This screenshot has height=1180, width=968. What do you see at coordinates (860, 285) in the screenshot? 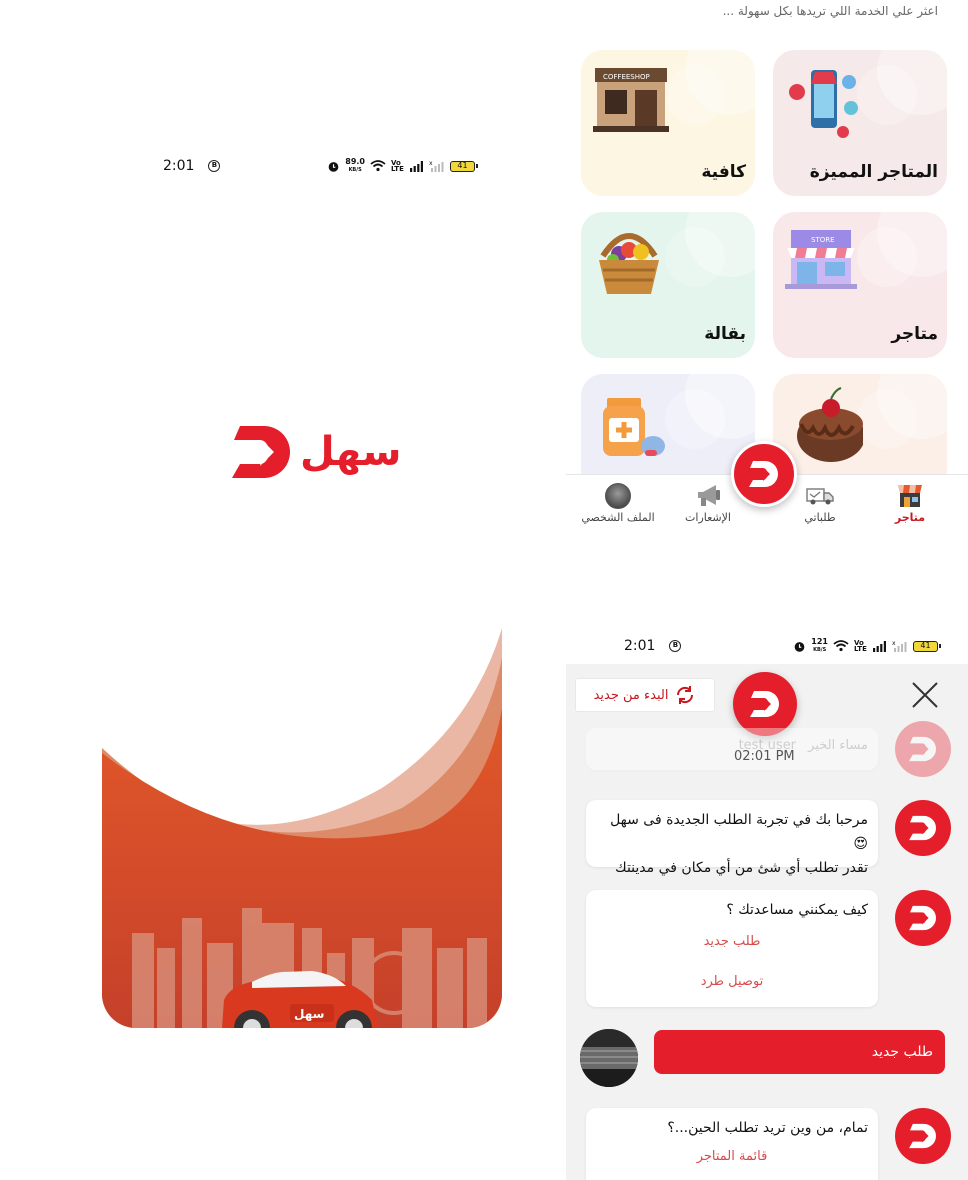
I see `category-stores: STORE متاجر` at bounding box center [860, 285].